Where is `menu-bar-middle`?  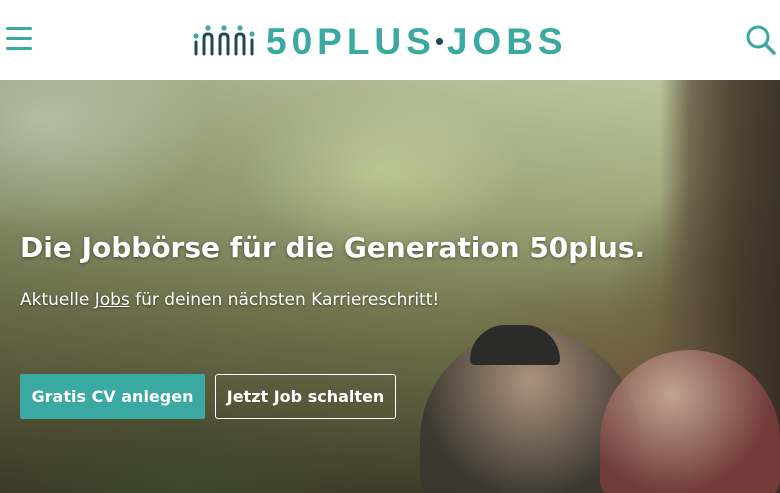 menu-bar-middle is located at coordinates (19, 38).